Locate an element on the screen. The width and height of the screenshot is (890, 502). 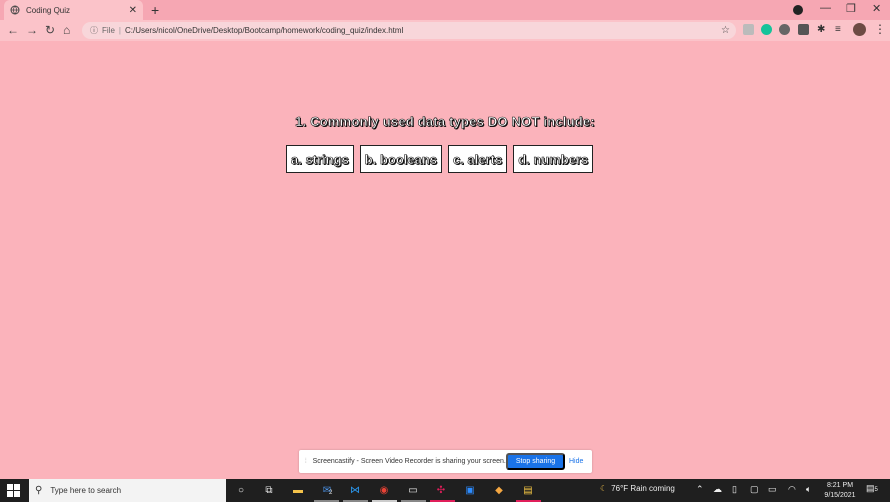
taskbar-search: ⚲ Type here to search is located at coordinates (127, 490).